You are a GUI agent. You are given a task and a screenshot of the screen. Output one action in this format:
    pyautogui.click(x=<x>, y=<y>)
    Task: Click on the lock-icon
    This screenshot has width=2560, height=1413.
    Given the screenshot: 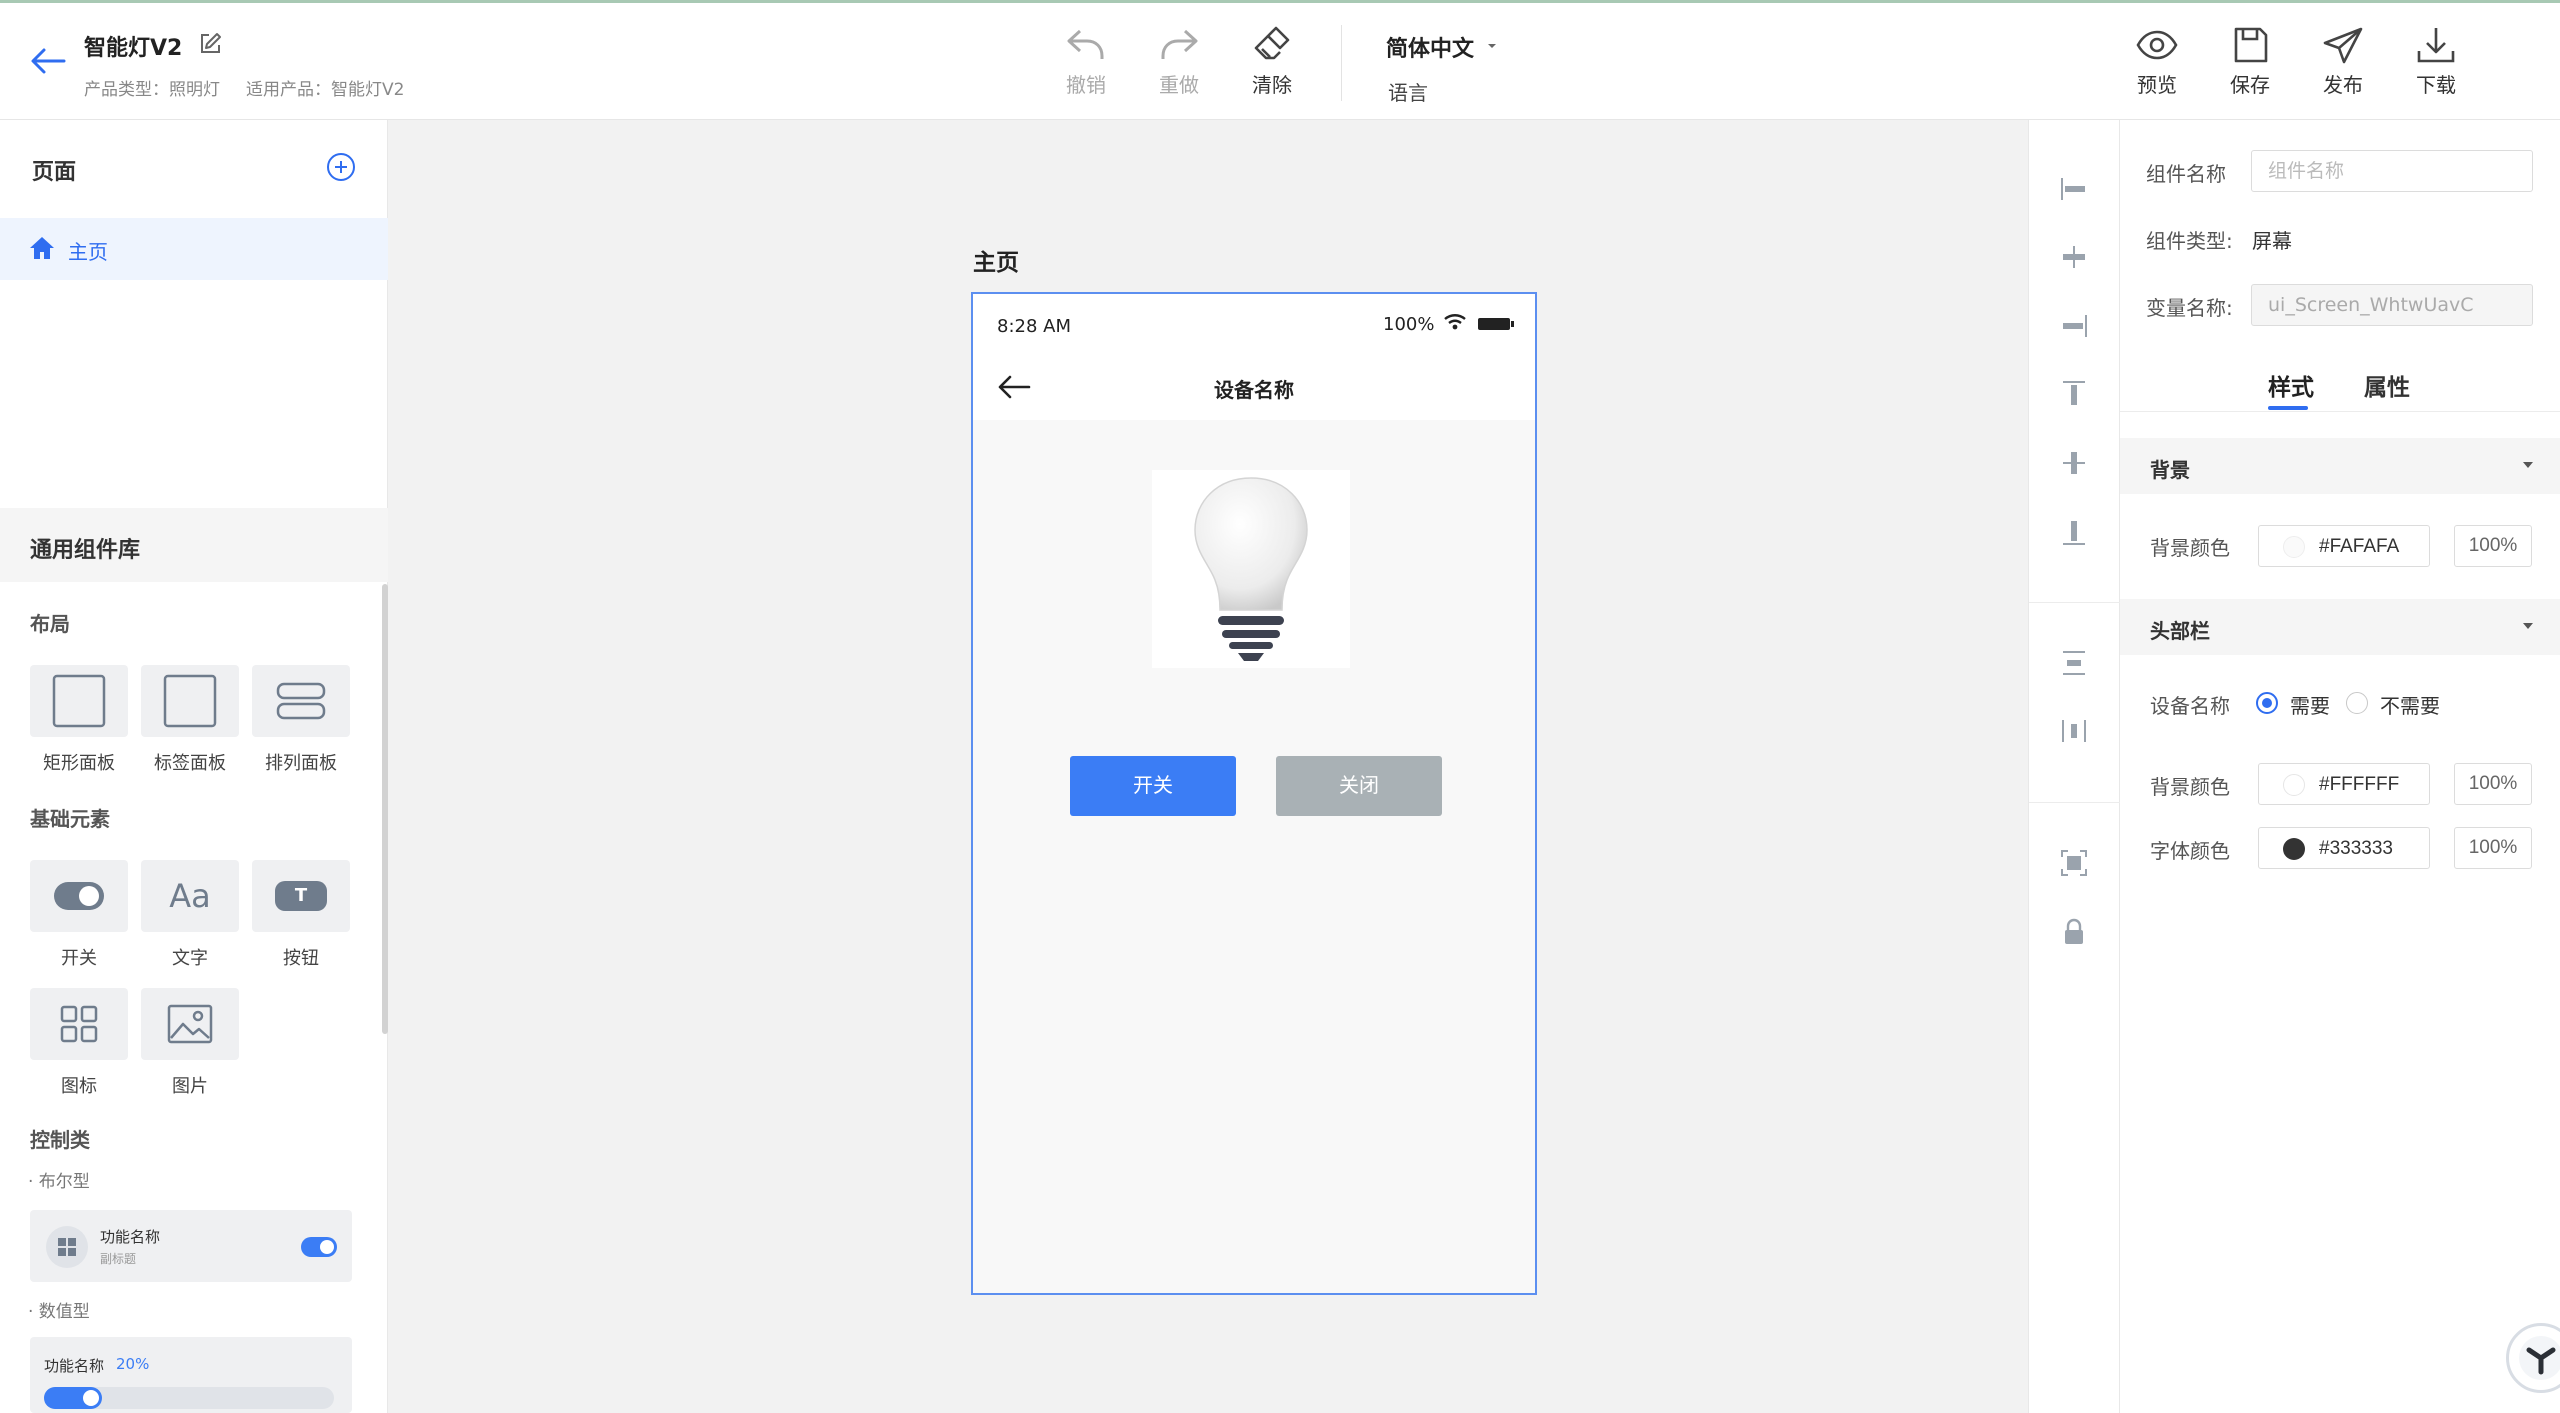 What is the action you would take?
    pyautogui.click(x=2074, y=932)
    